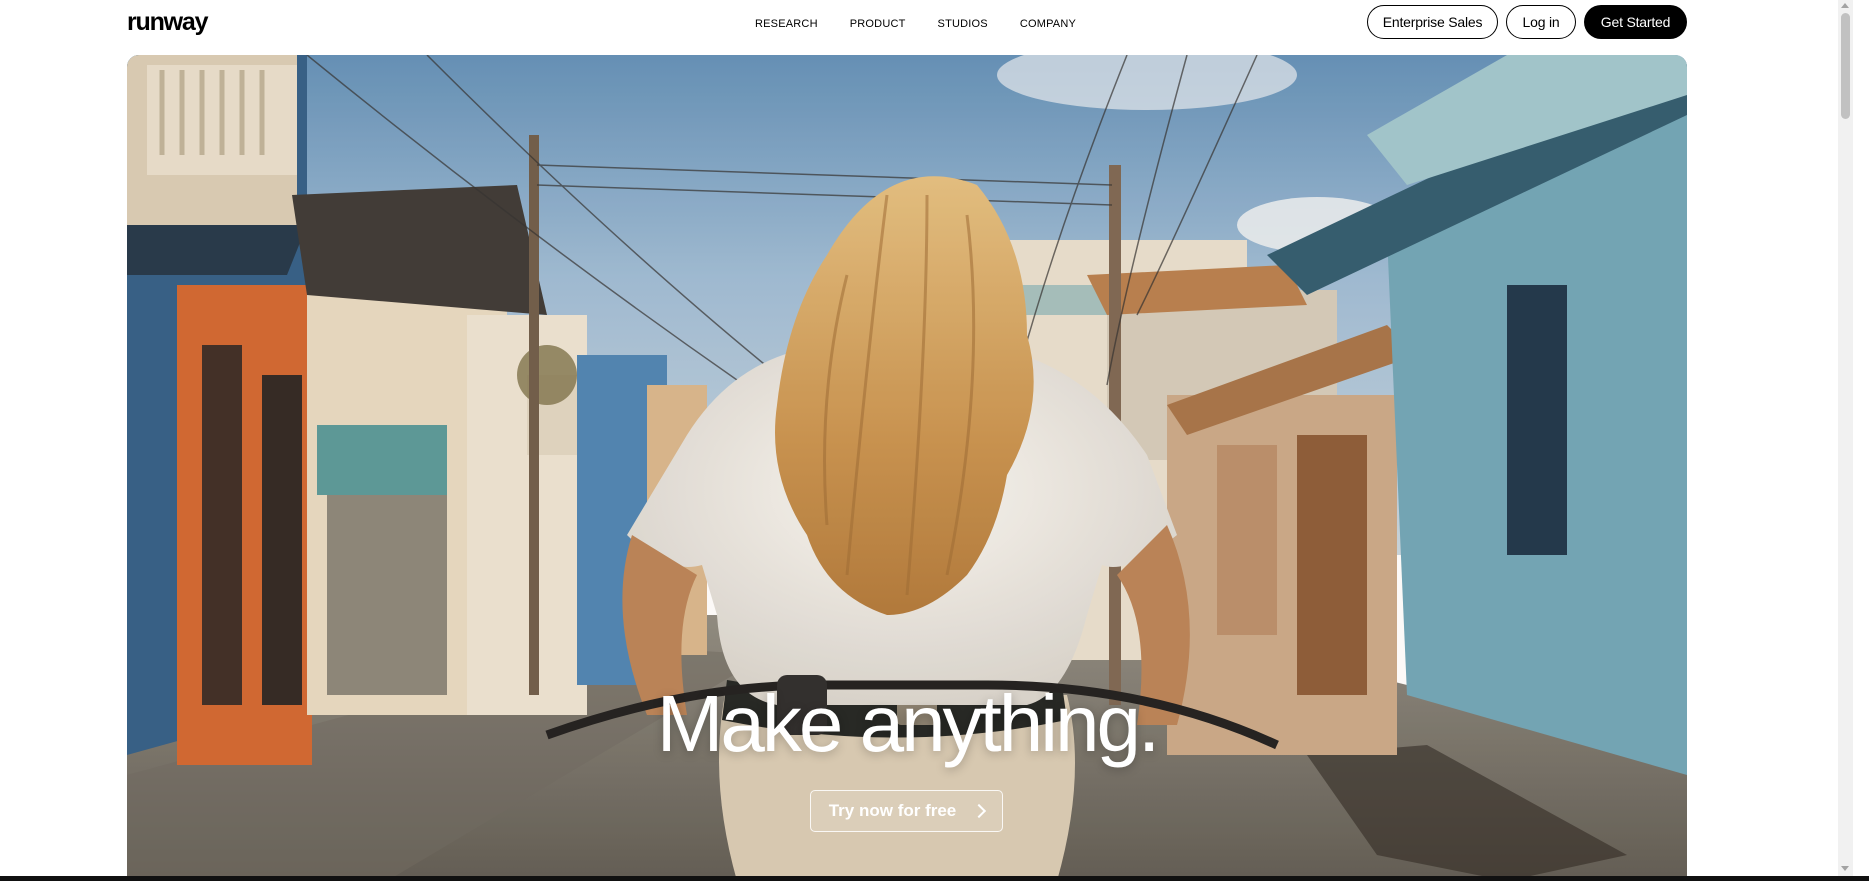 This screenshot has height=881, width=1869. I want to click on nav-item-company: COMPANY, so click(1048, 24).